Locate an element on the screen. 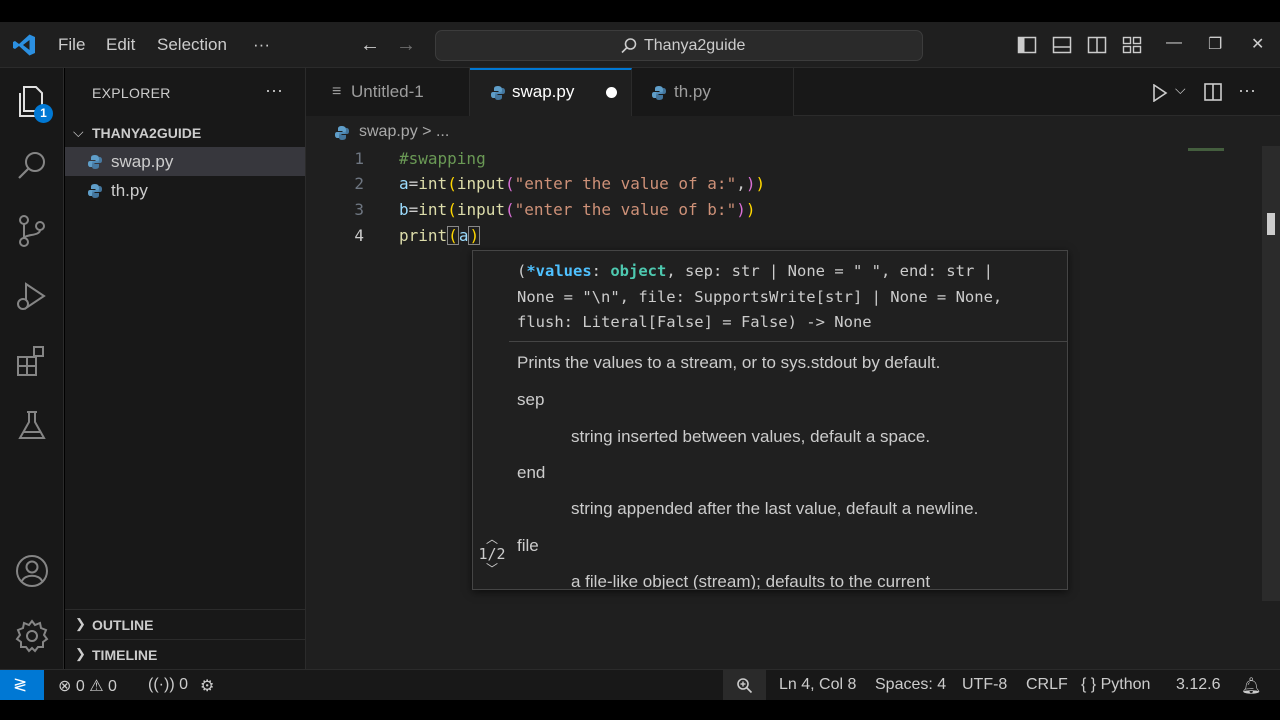 The width and height of the screenshot is (1280, 720). indentation: Spaces: 4 is located at coordinates (910, 685).